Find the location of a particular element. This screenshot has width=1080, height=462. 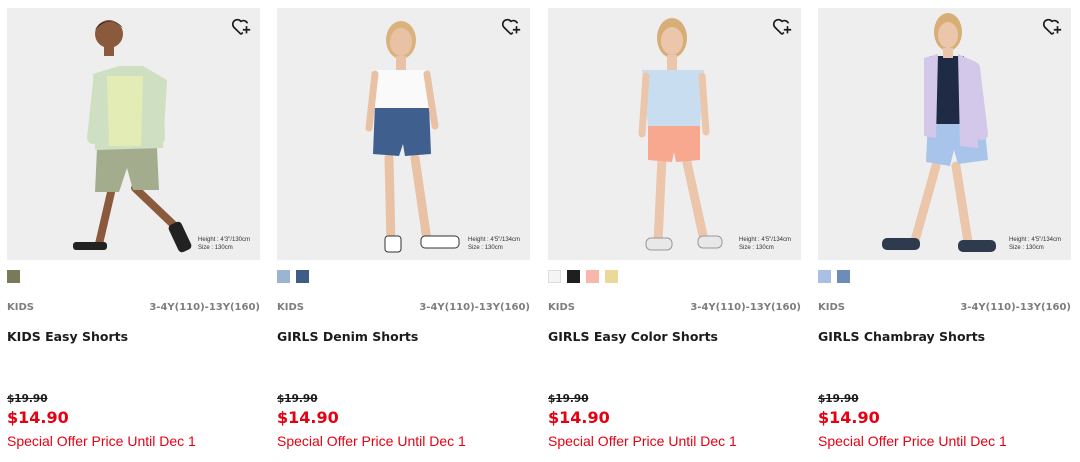

model-height-text: Height : 4'3"/130cm is located at coordinates (224, 240).